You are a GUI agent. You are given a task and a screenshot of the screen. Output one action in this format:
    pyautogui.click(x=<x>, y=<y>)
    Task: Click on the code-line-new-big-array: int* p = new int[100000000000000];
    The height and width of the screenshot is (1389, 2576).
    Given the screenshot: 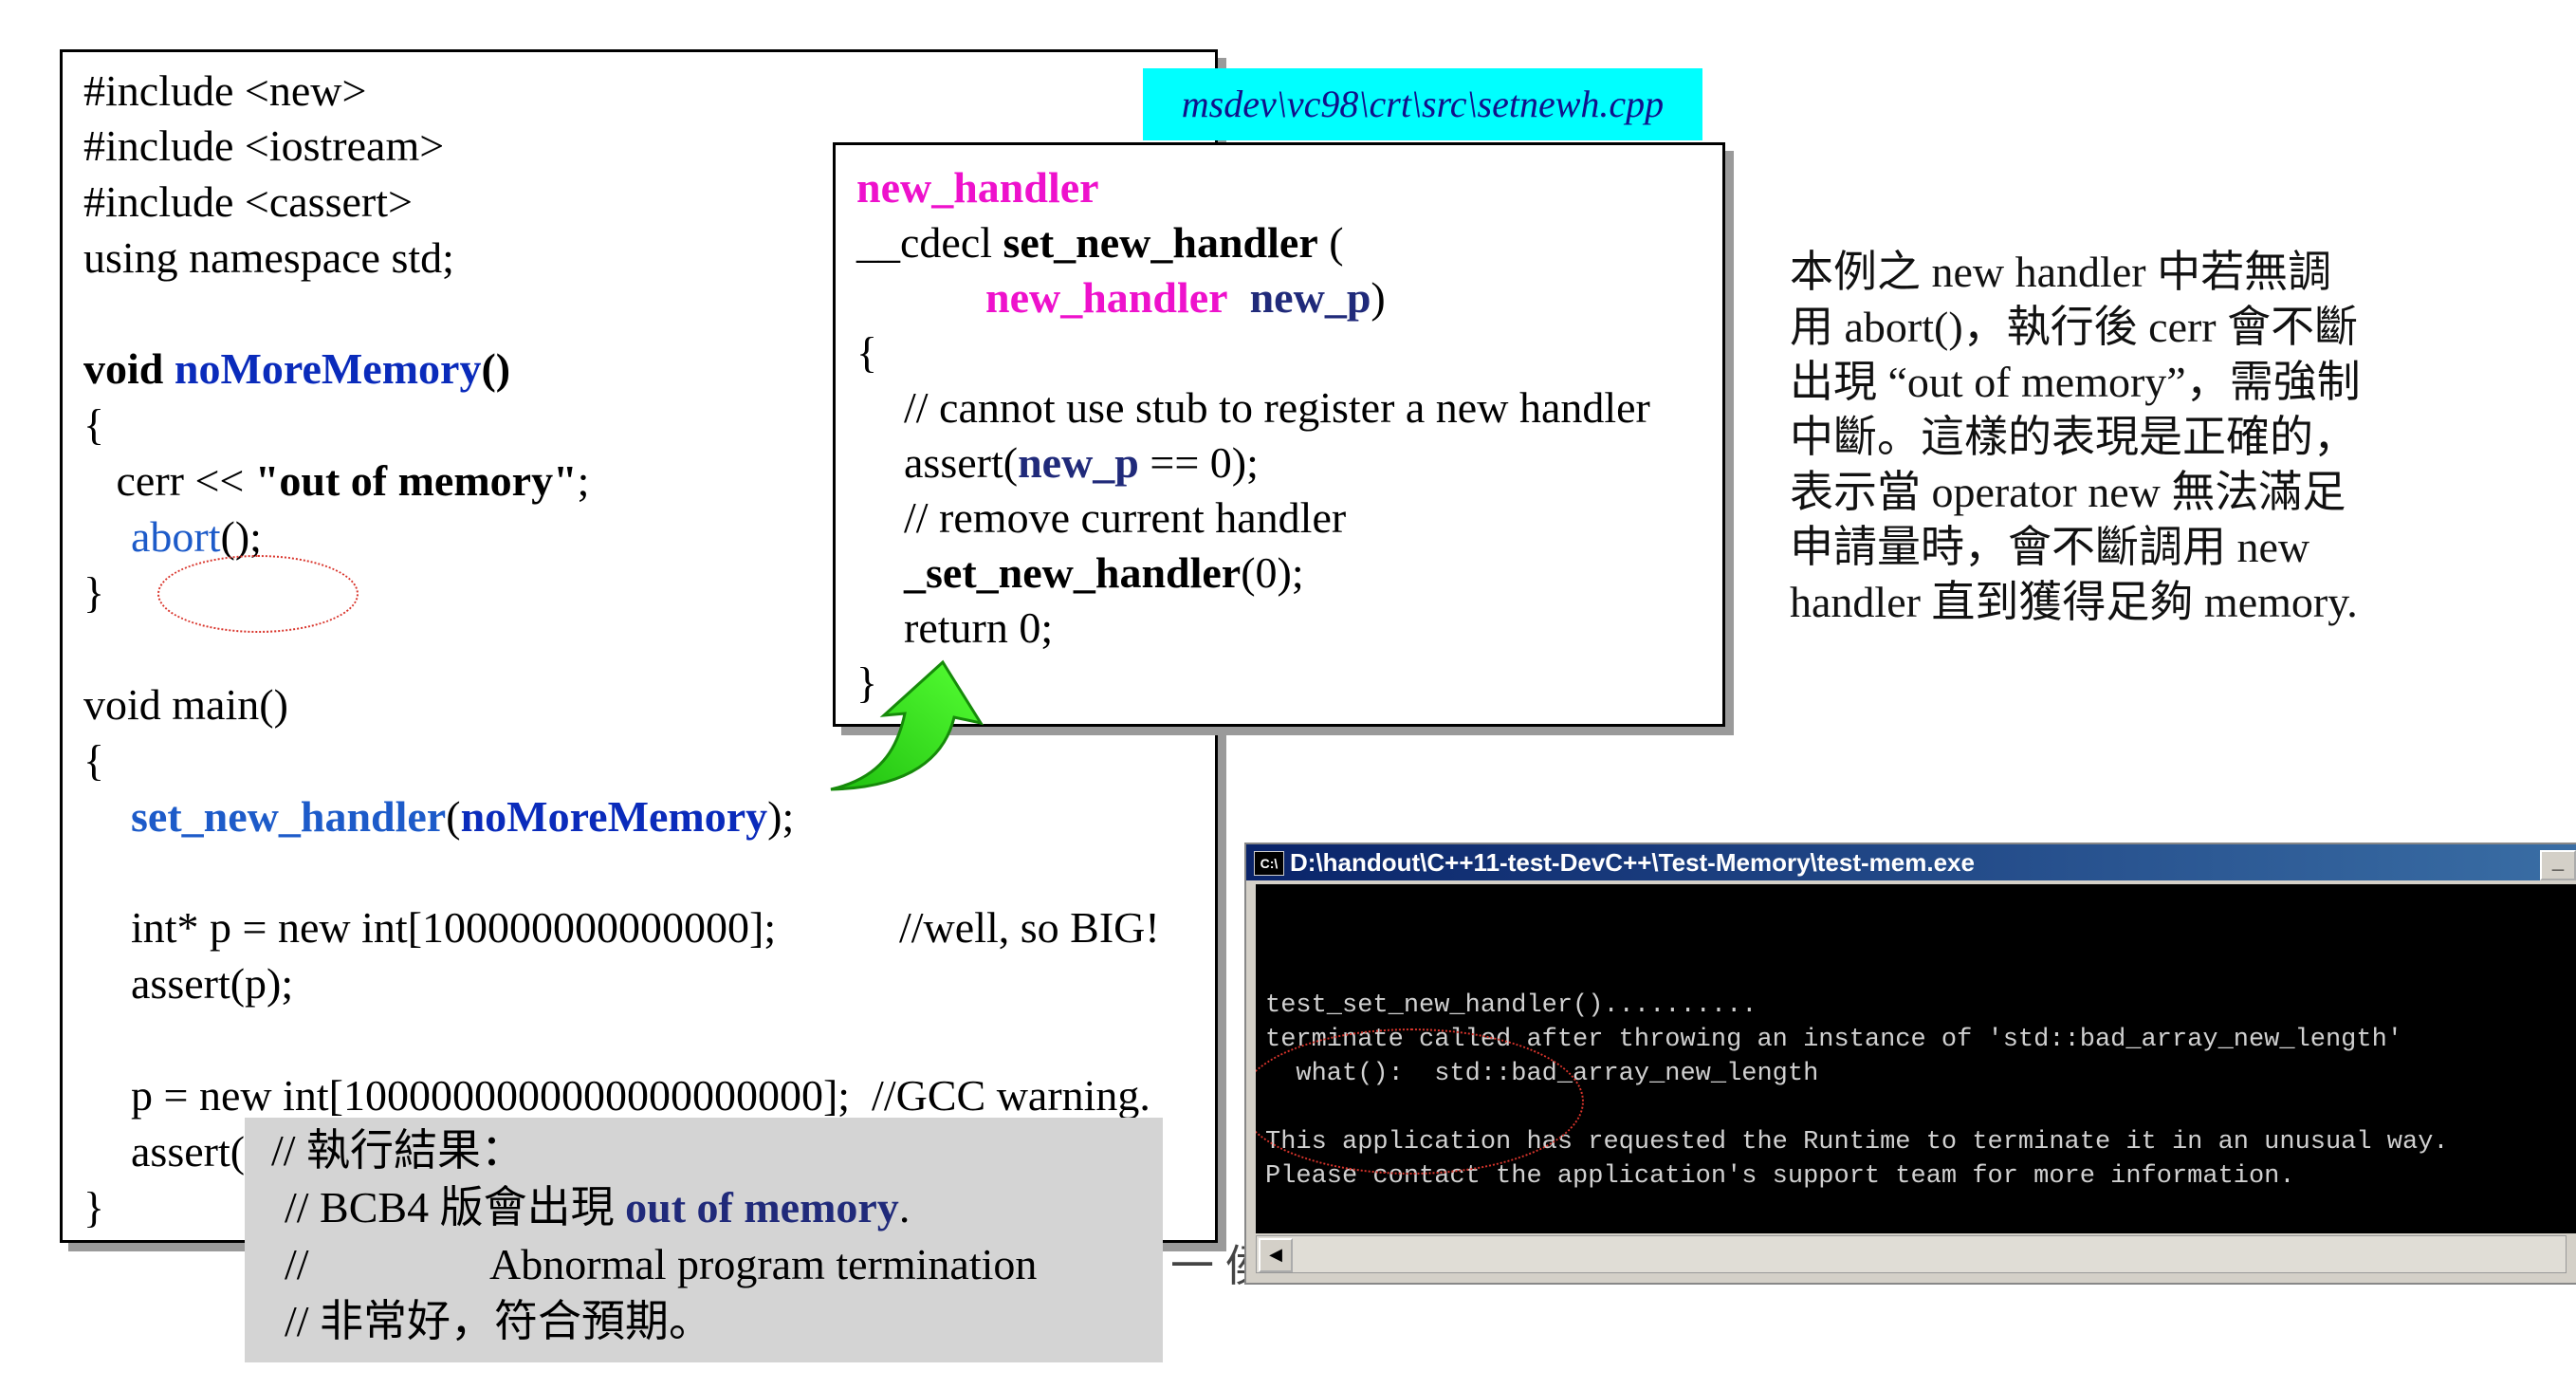 What is the action you would take?
    pyautogui.click(x=454, y=927)
    